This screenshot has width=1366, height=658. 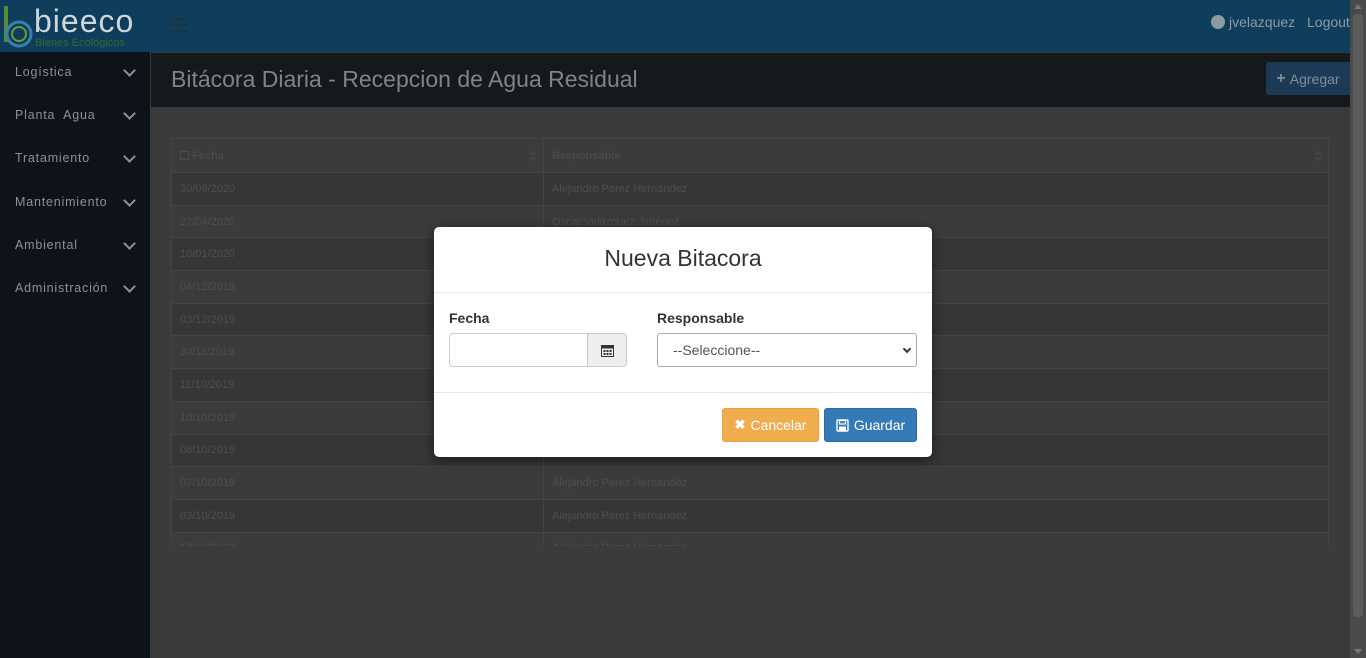 I want to click on sidebar-item-logistica: Logística, so click(x=75, y=72).